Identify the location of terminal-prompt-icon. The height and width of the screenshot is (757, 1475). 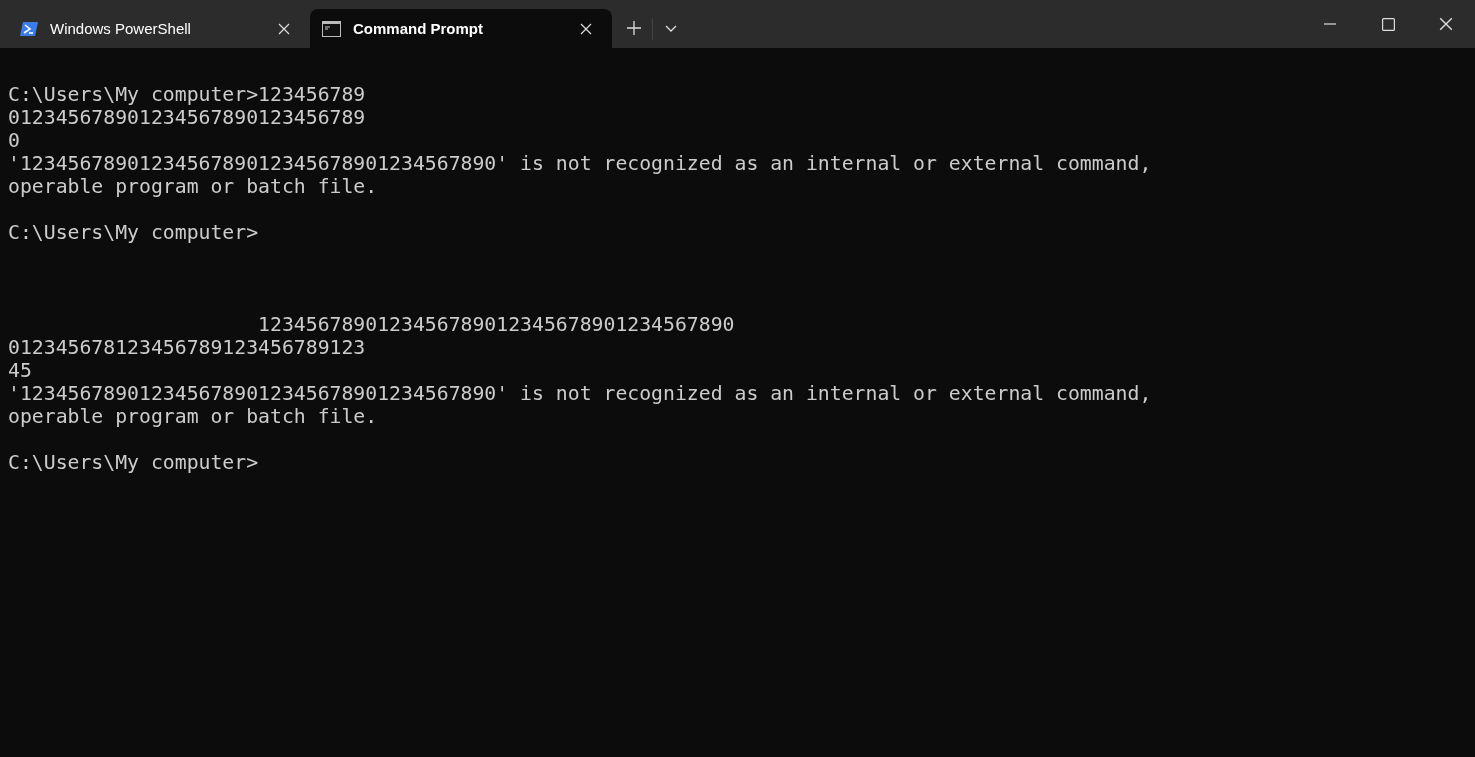
(29, 28).